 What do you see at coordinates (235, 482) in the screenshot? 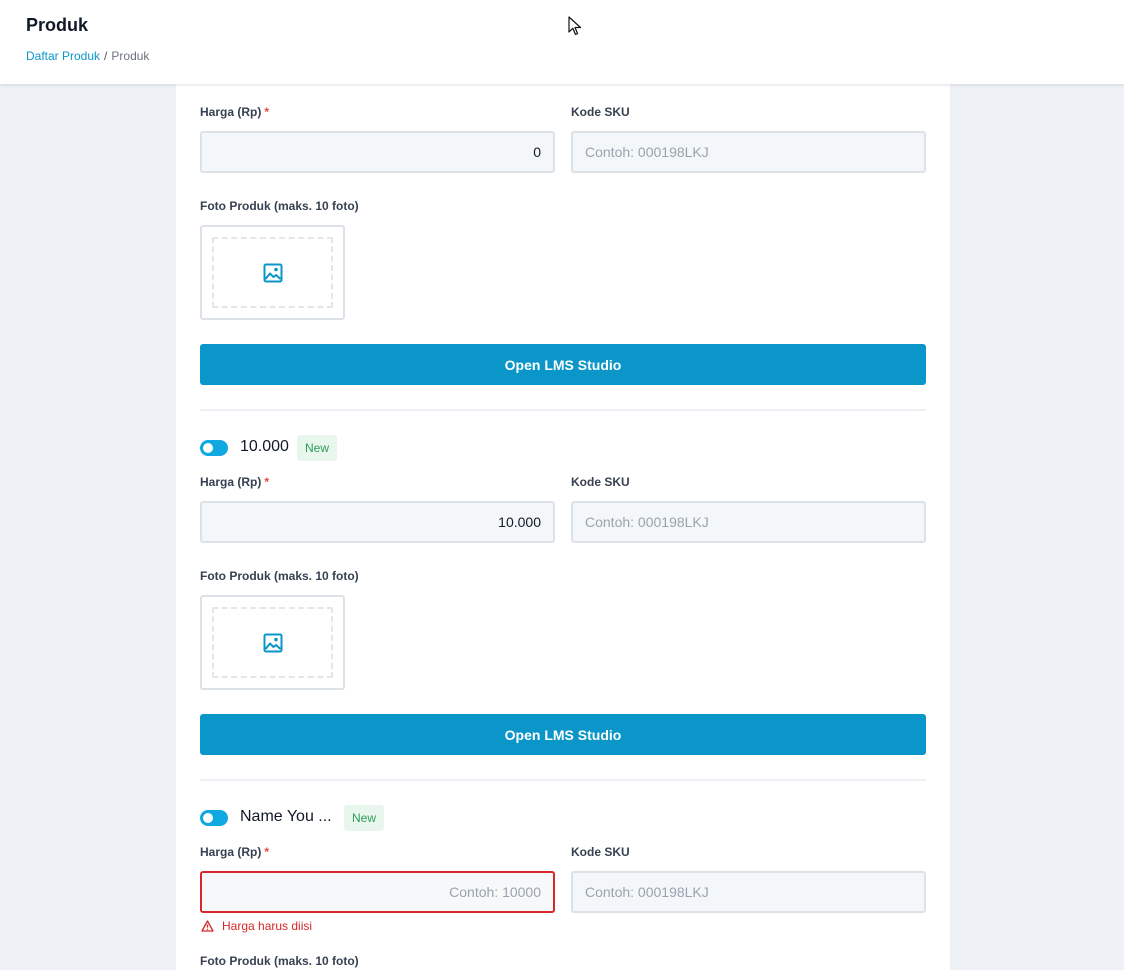
I see `variant-2-price-label: Harga (Rp) *` at bounding box center [235, 482].